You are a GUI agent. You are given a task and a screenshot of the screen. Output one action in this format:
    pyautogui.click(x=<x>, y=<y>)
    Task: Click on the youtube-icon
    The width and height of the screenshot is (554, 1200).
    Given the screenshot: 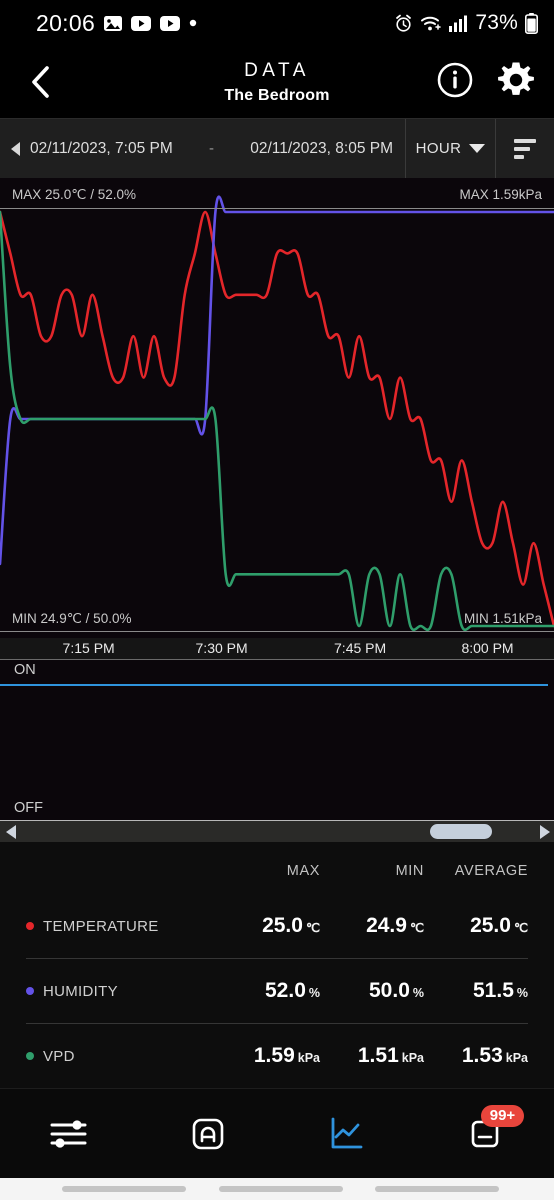 What is the action you would take?
    pyautogui.click(x=141, y=23)
    